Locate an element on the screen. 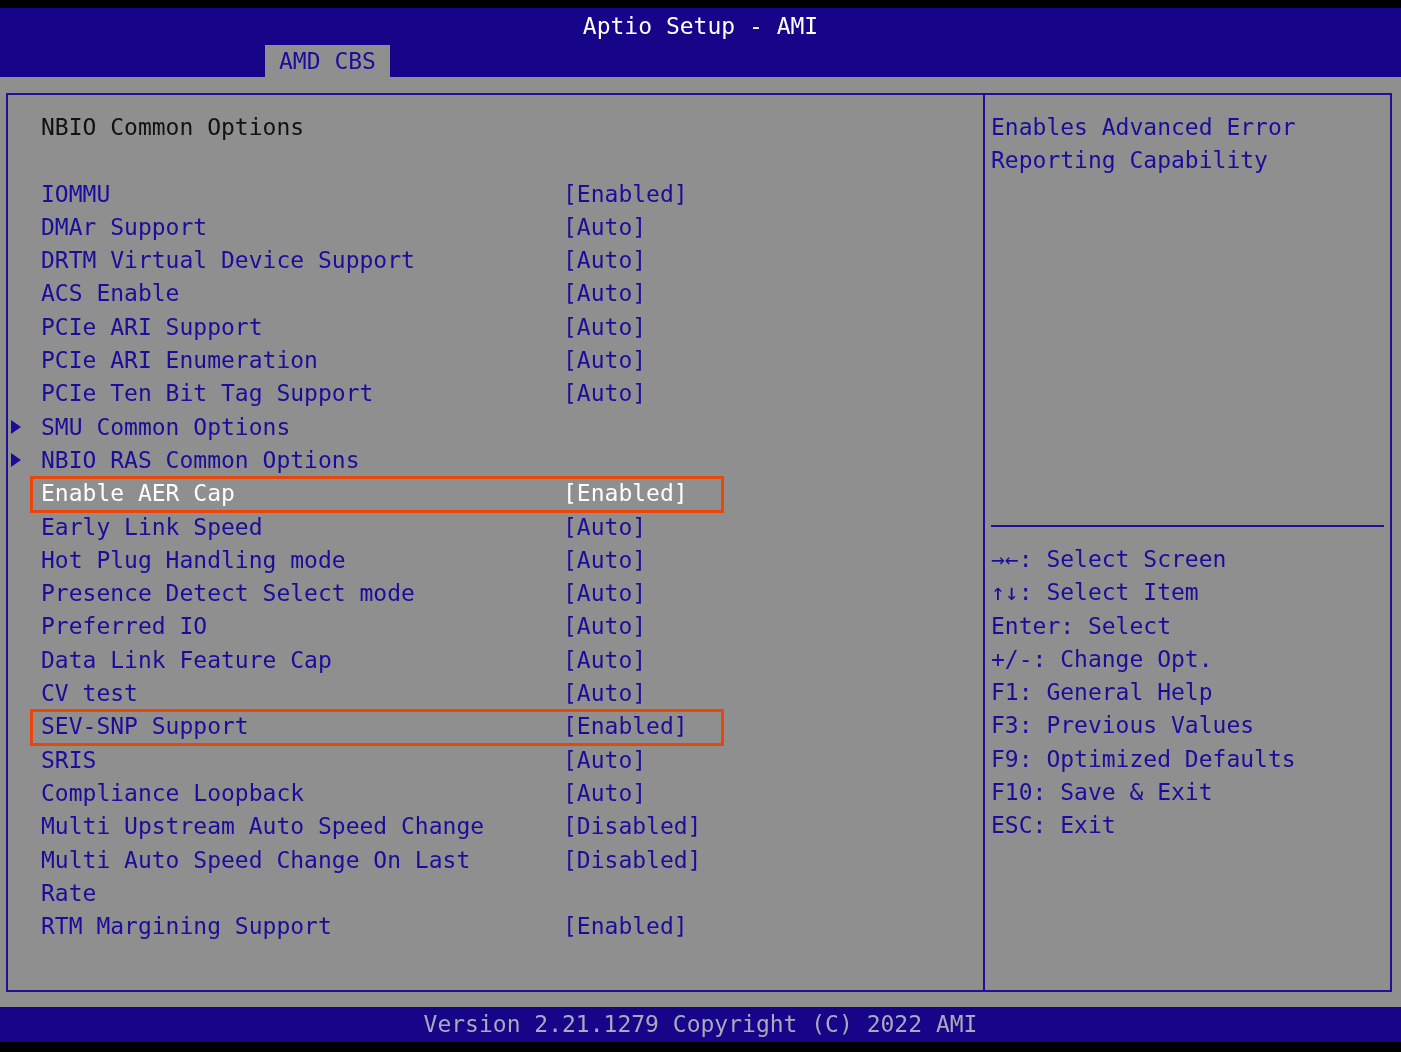 This screenshot has width=1401, height=1052. setting-label: DRTM Virtual Device Support is located at coordinates (277, 261).